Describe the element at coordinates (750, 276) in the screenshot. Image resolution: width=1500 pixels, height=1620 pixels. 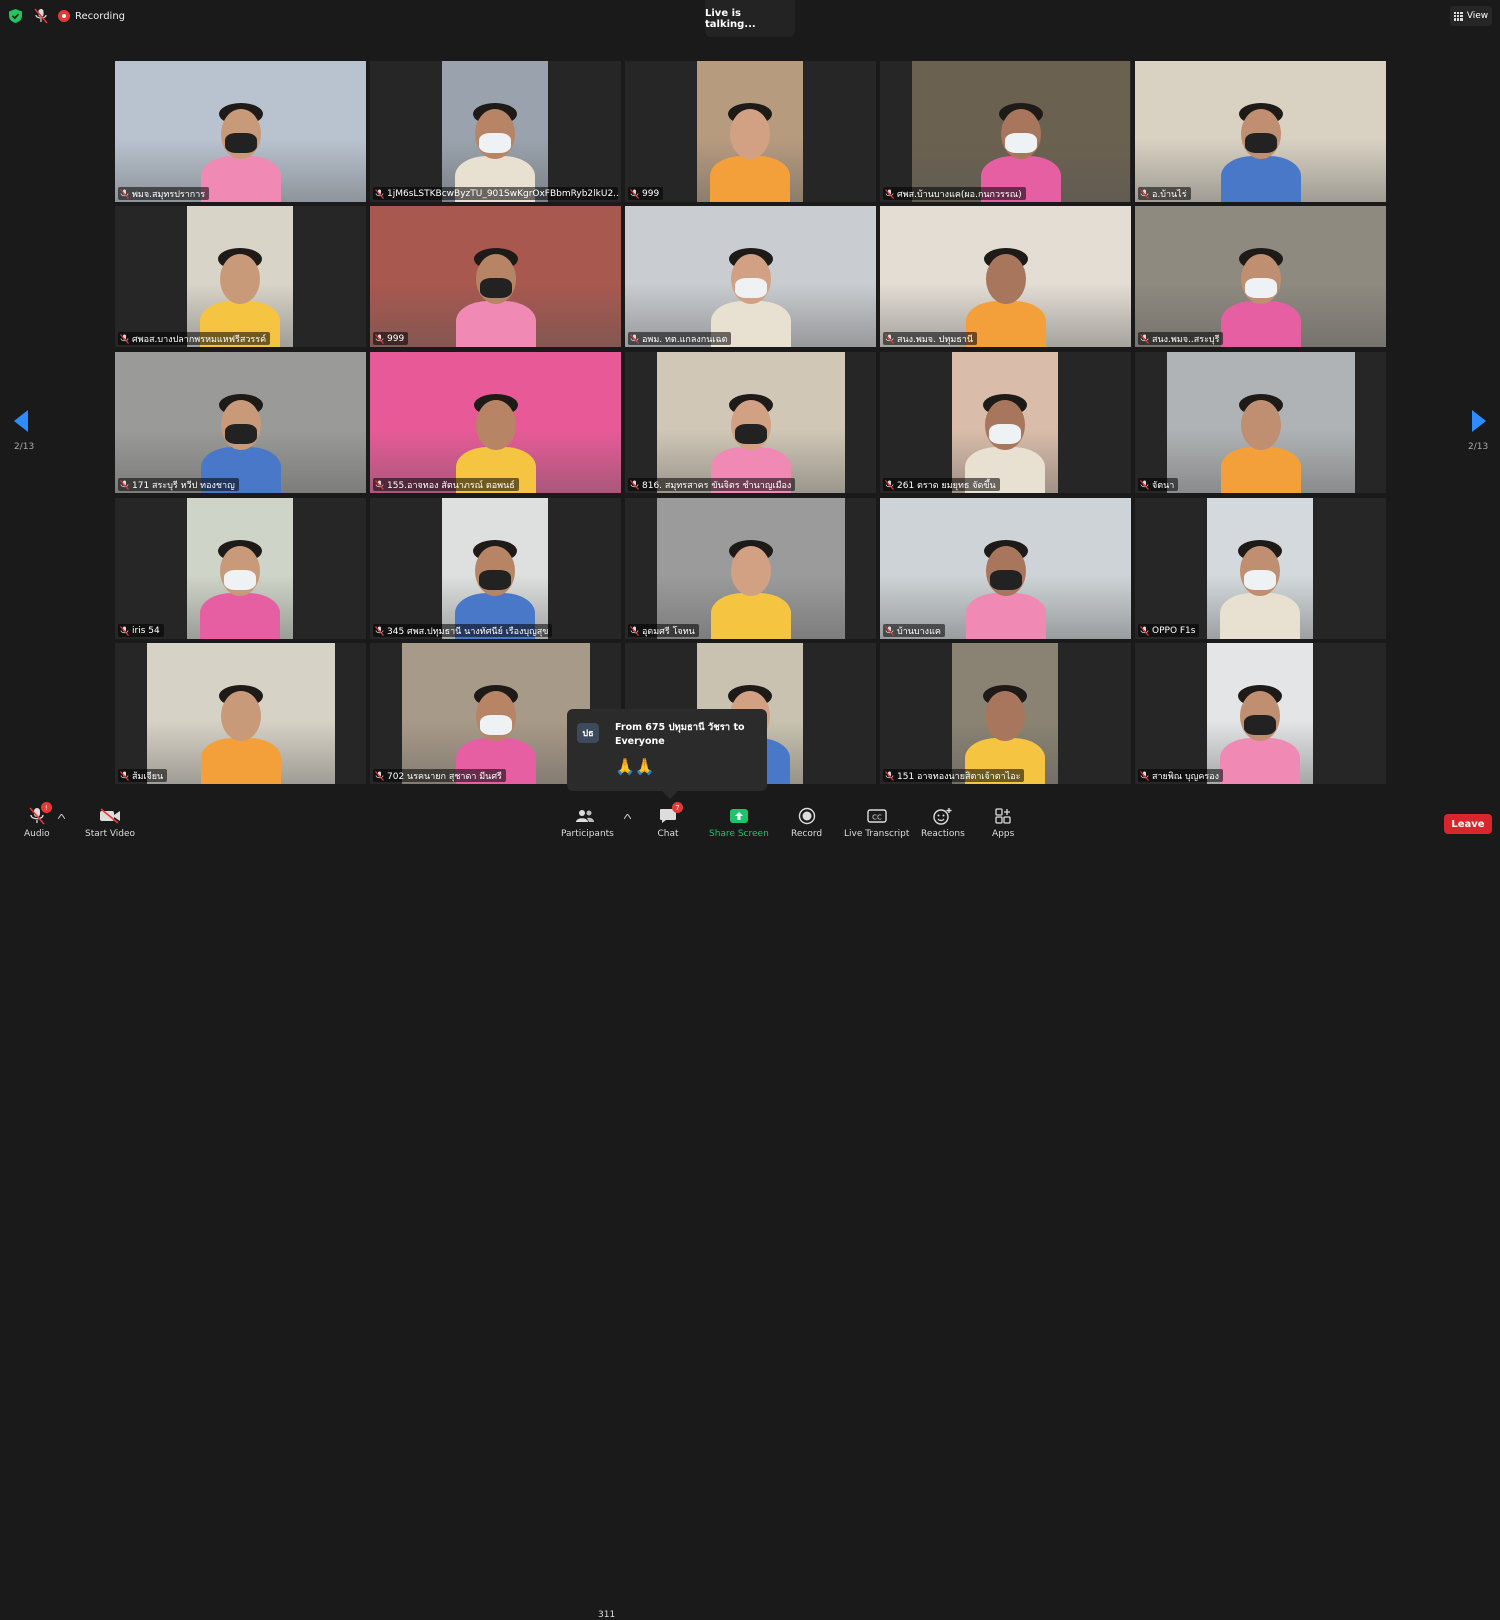
I see `video-tile: อพม. ทต.แกลงกนเฉต` at that location.